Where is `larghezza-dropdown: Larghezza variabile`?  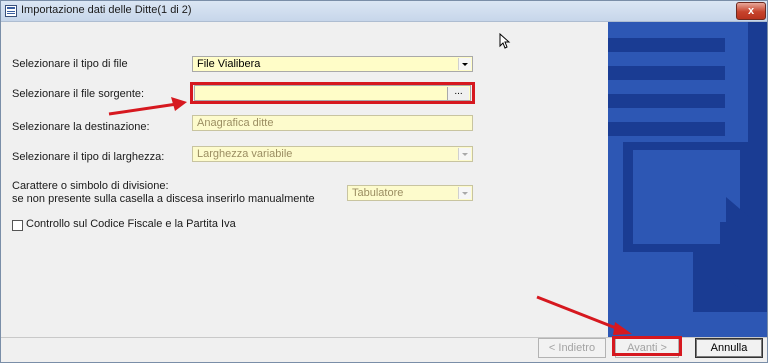
larghezza-dropdown: Larghezza variabile is located at coordinates (332, 154).